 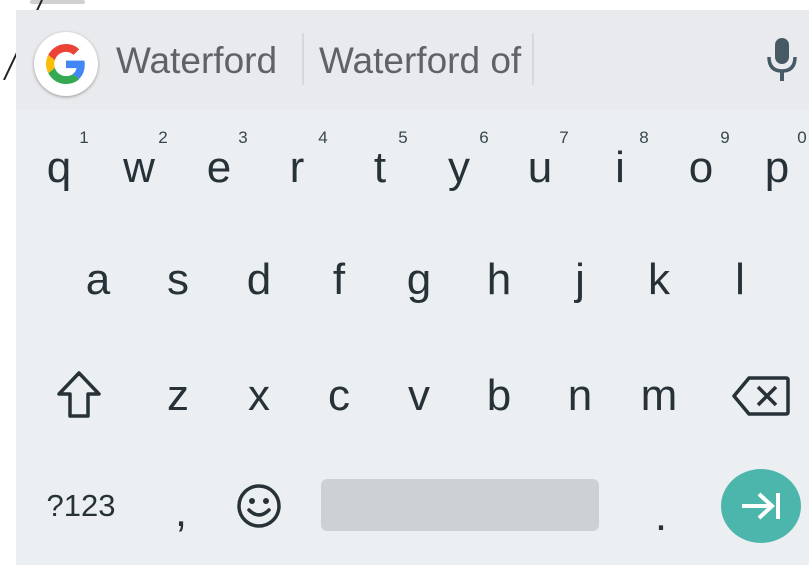 I want to click on shift-icon, so click(x=79, y=395).